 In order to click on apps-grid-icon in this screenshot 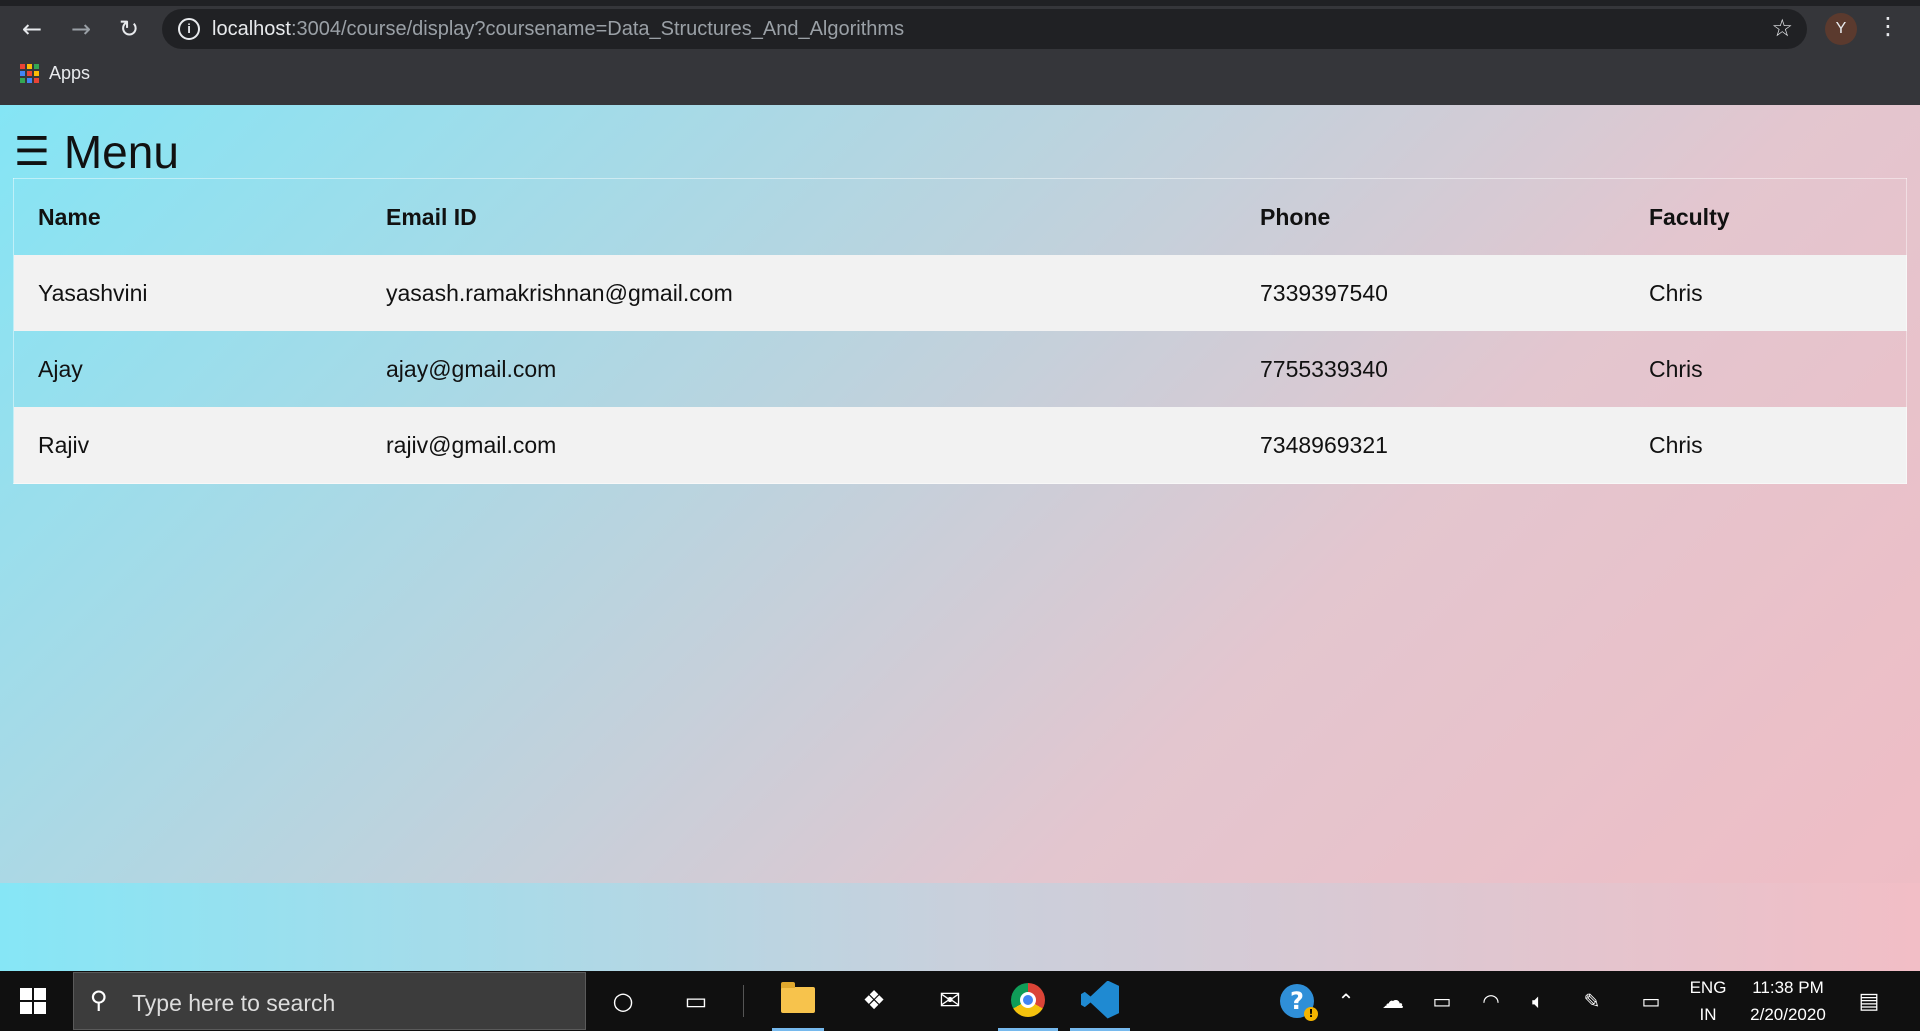, I will do `click(29, 73)`.